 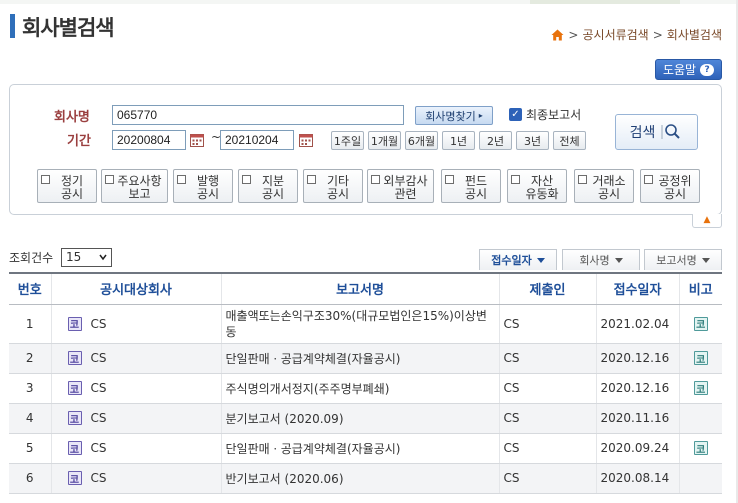 I want to click on help-button: 도움말 ?, so click(x=688, y=69).